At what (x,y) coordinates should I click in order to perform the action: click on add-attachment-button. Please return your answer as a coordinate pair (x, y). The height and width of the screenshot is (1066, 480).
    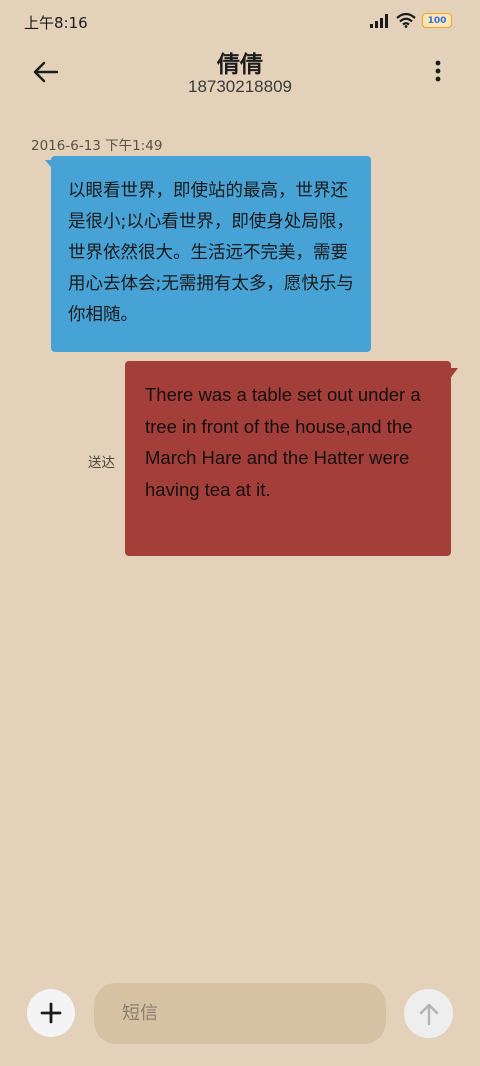
    Looking at the image, I should click on (51, 1013).